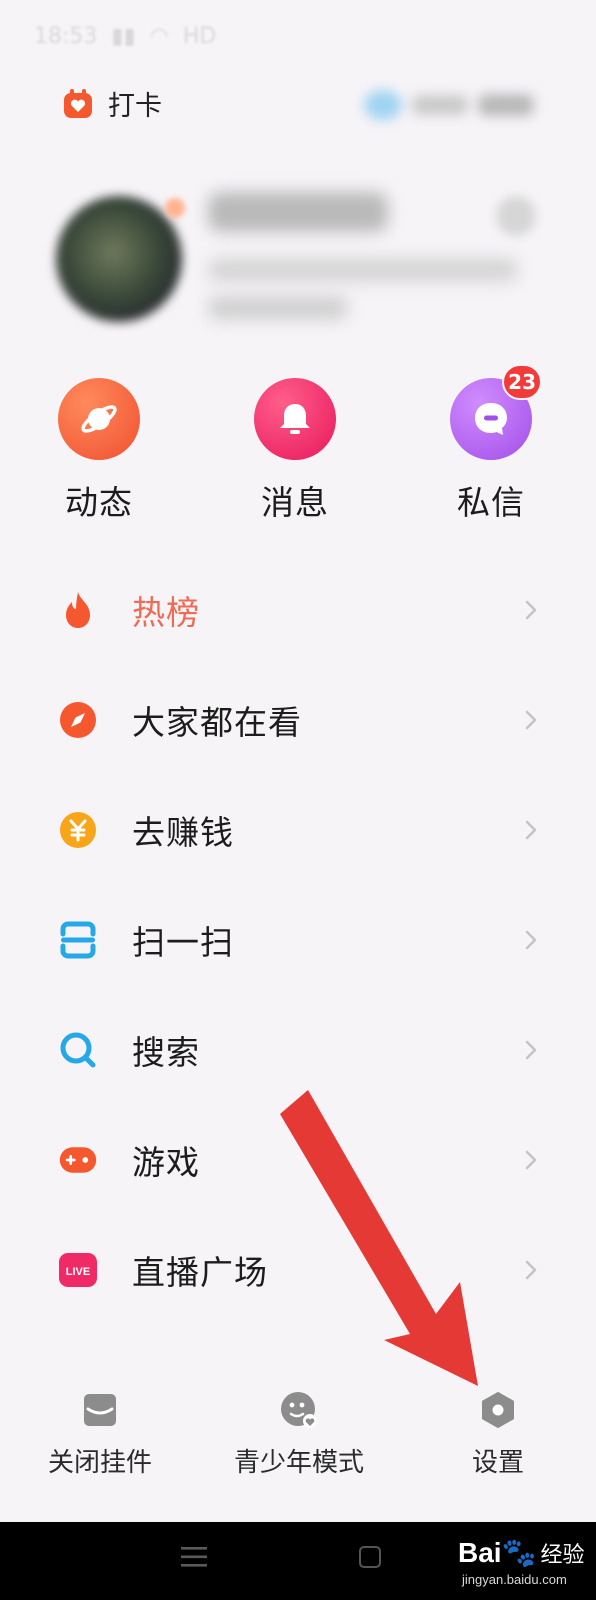  I want to click on menu-item-label: 扫一扫, so click(183, 942).